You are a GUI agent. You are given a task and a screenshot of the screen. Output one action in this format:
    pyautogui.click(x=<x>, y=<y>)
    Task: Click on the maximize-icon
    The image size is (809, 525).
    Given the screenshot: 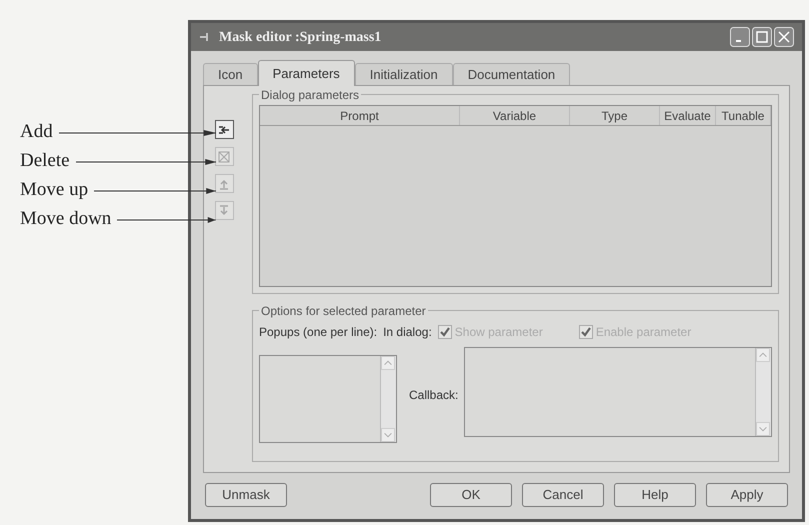 What is the action you would take?
    pyautogui.click(x=762, y=37)
    